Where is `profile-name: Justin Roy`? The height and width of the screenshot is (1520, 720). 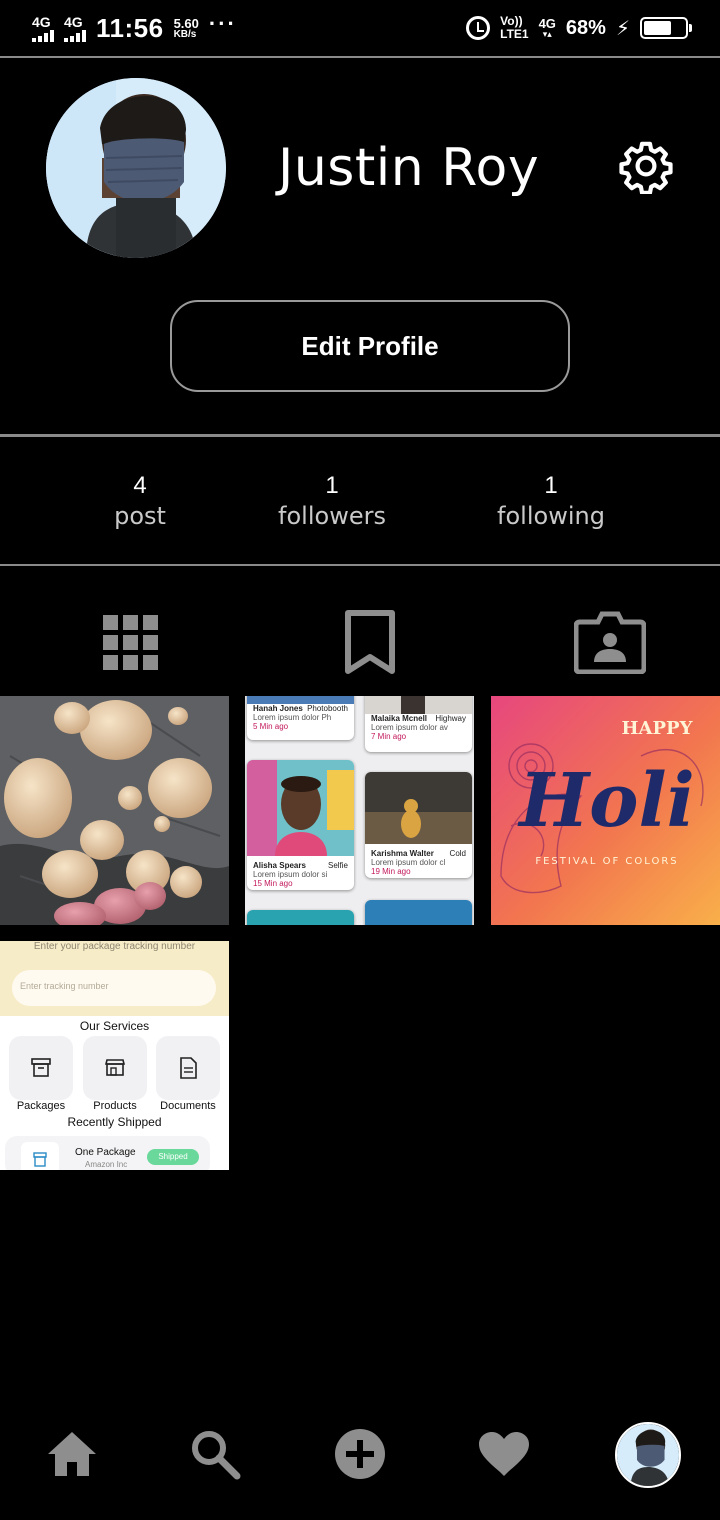 profile-name: Justin Roy is located at coordinates (409, 168).